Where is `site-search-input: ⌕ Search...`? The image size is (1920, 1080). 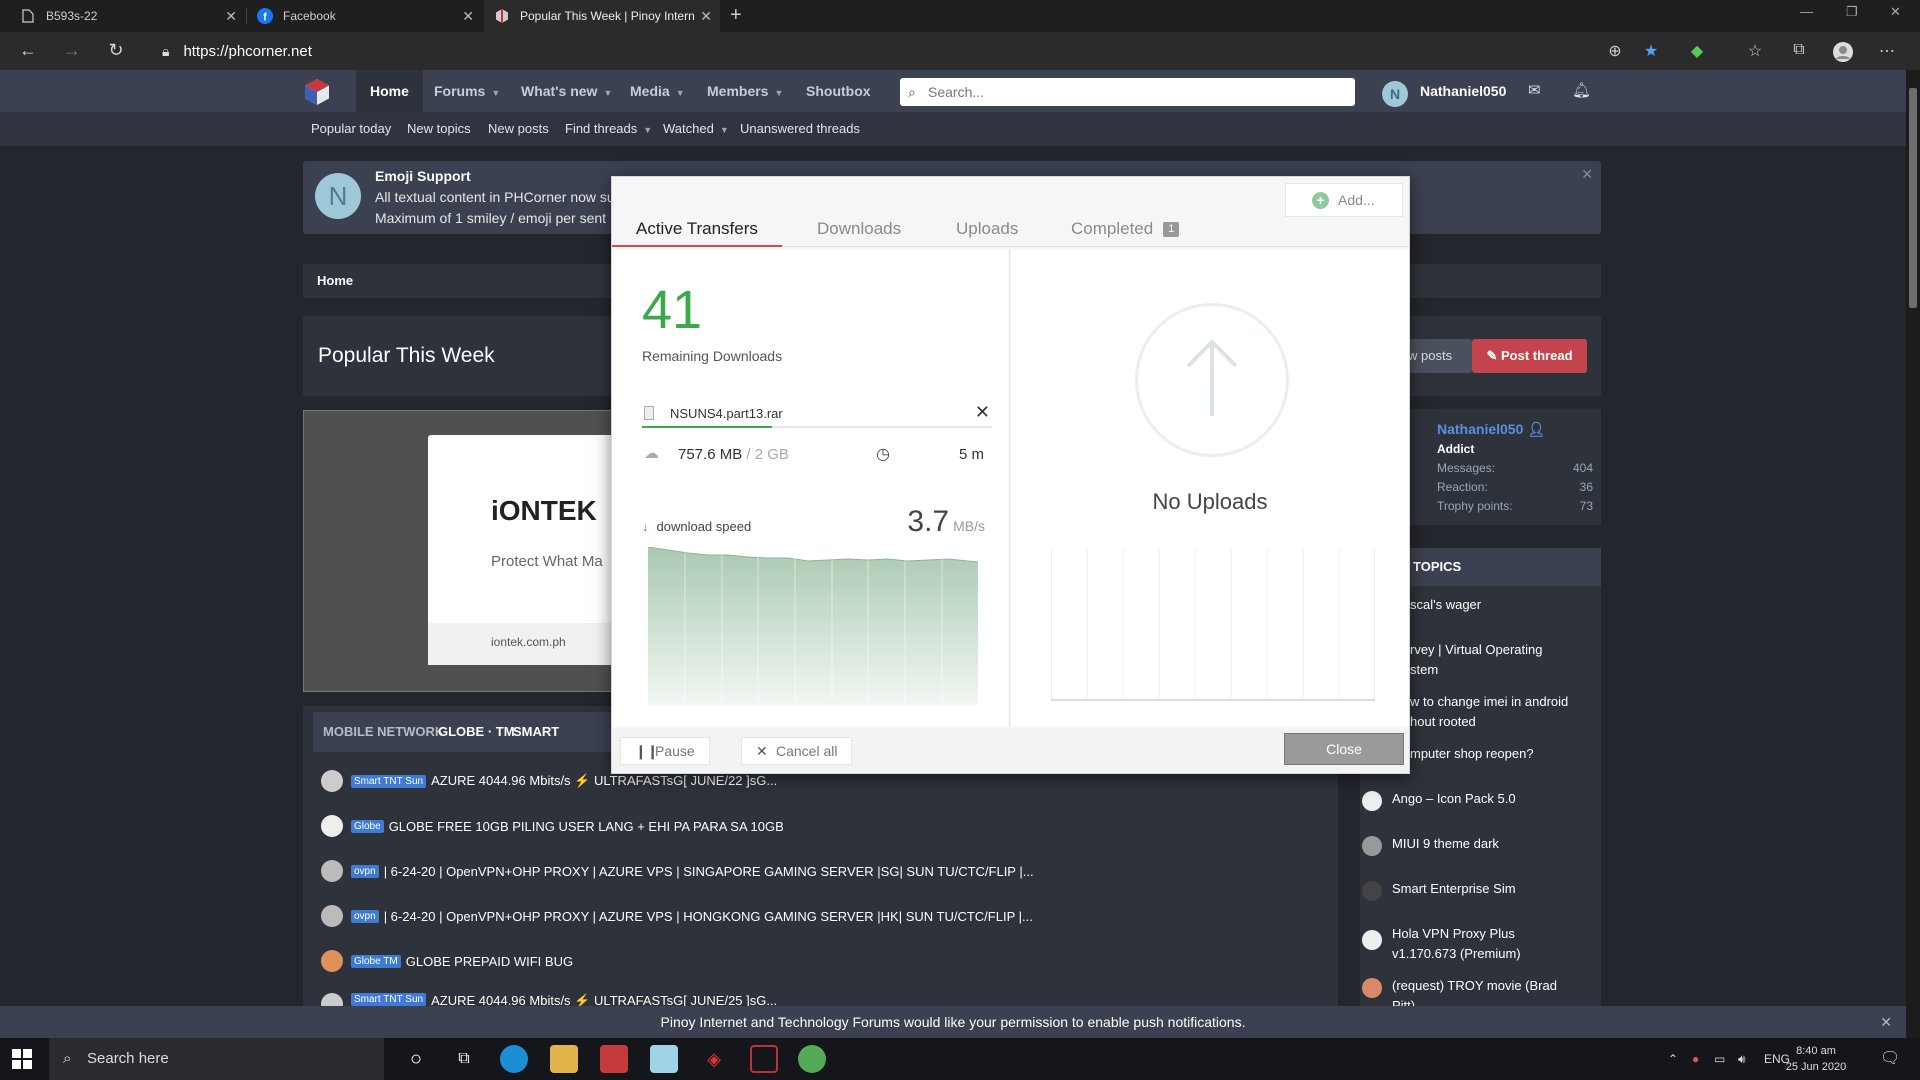 site-search-input: ⌕ Search... is located at coordinates (1127, 92).